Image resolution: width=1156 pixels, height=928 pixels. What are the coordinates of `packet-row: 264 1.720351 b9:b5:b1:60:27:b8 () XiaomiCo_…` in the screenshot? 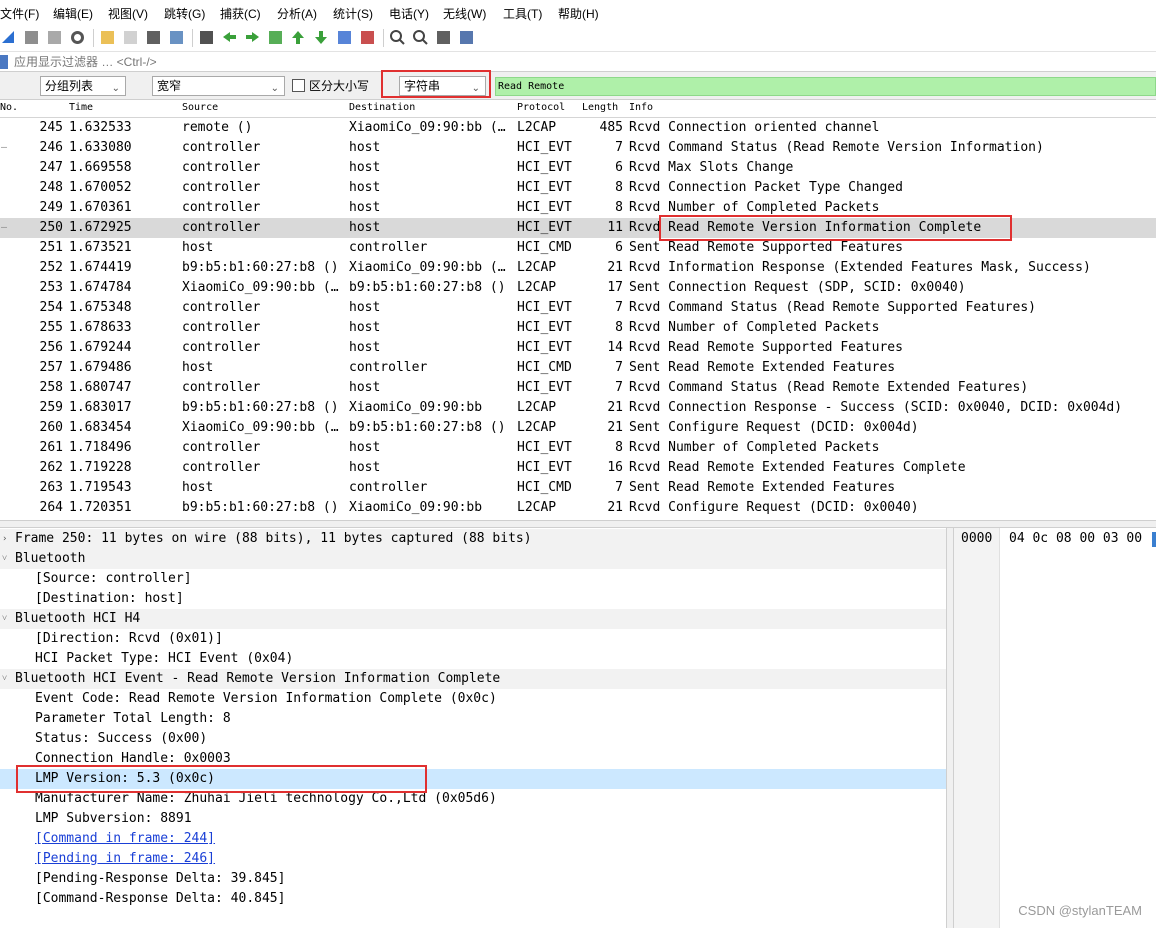 It's located at (578, 508).